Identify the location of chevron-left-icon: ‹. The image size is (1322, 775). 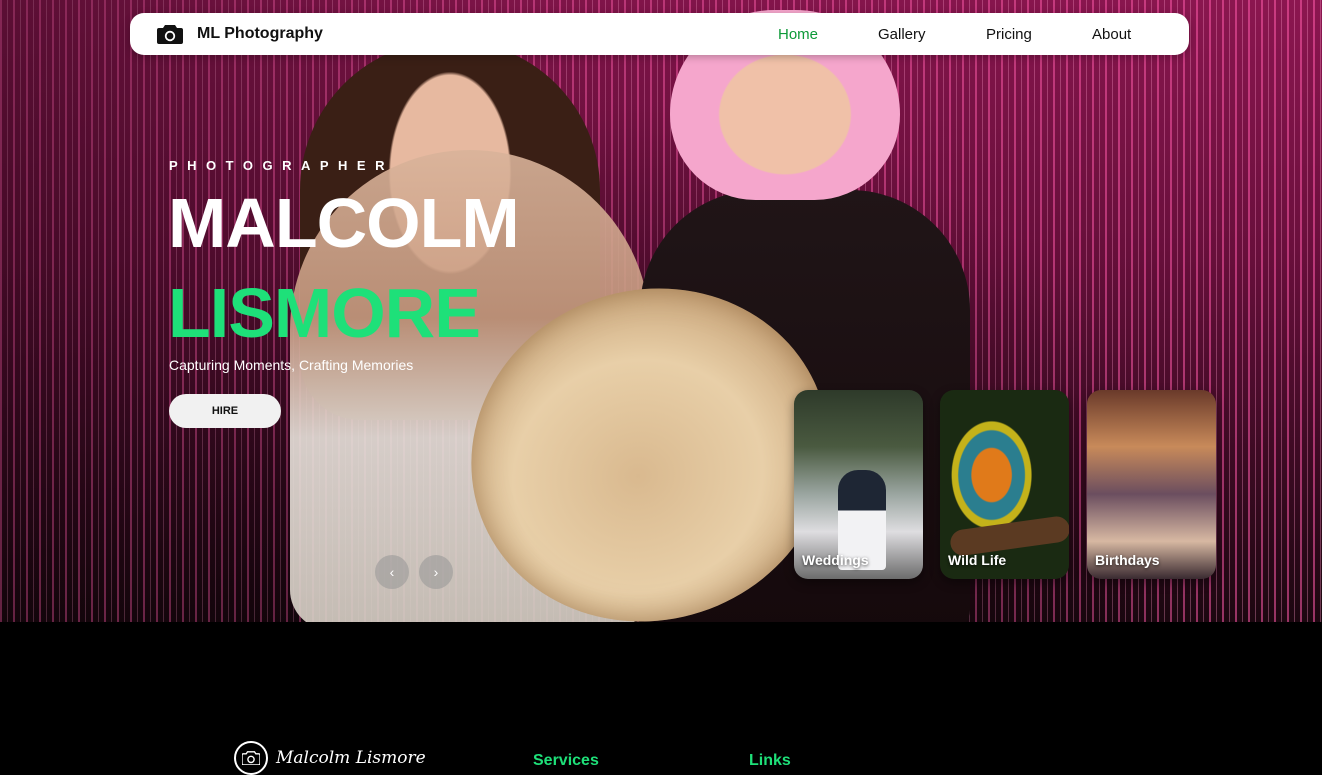
(392, 572).